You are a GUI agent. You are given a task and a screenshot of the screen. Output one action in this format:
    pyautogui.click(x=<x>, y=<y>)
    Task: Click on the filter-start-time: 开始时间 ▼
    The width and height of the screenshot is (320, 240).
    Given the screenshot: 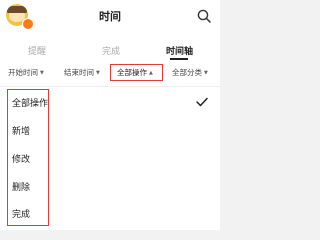 What is the action you would take?
    pyautogui.click(x=26, y=72)
    